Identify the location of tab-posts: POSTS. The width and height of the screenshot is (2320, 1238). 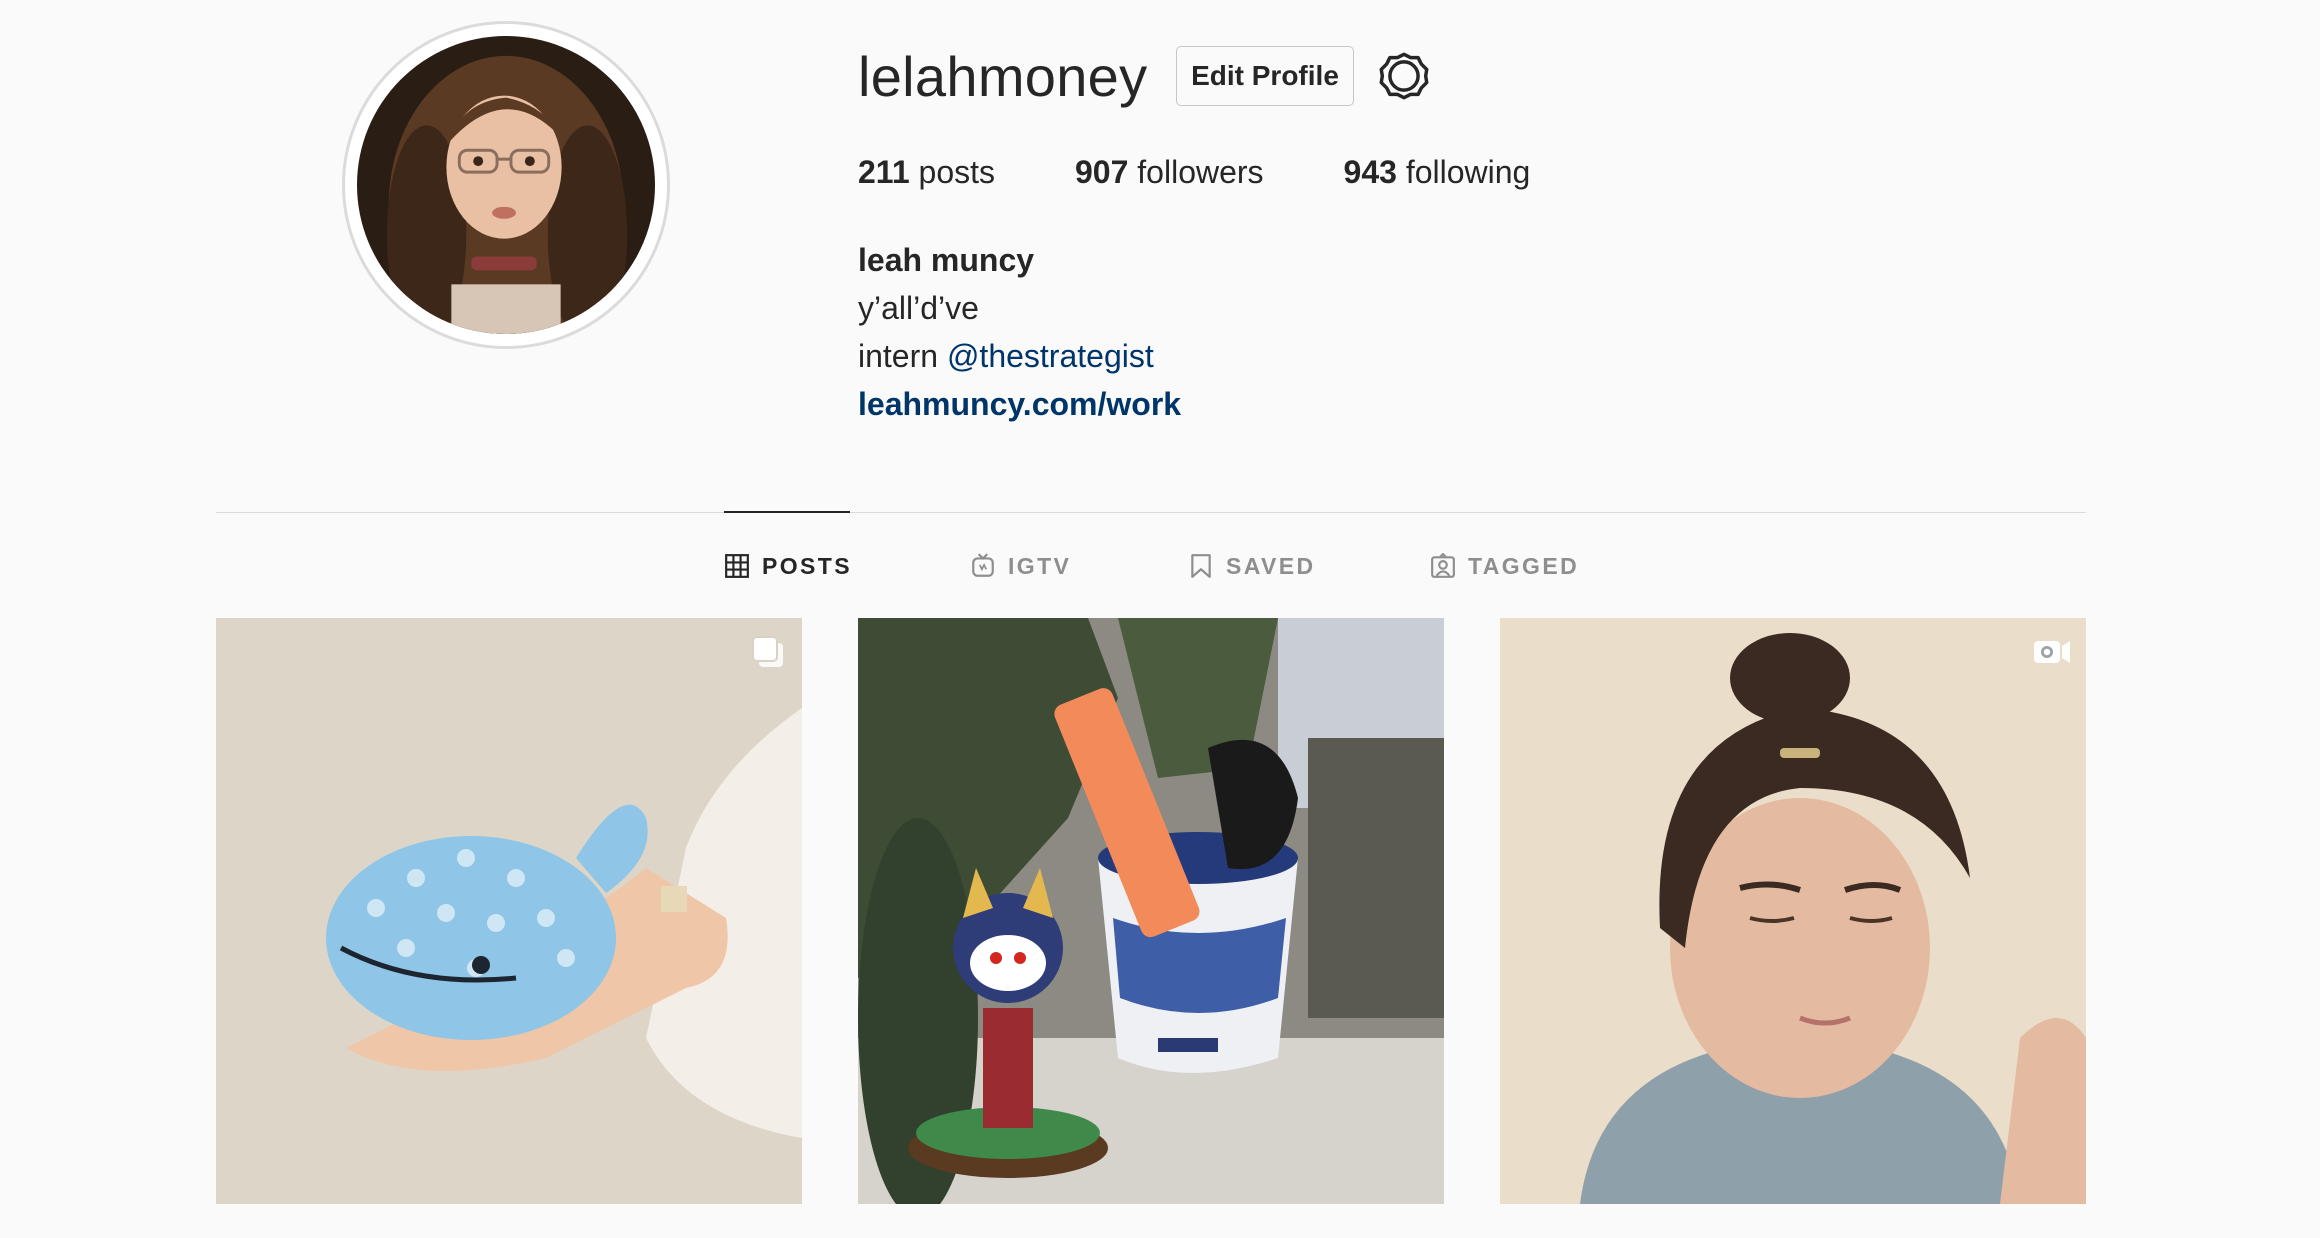
(788, 566).